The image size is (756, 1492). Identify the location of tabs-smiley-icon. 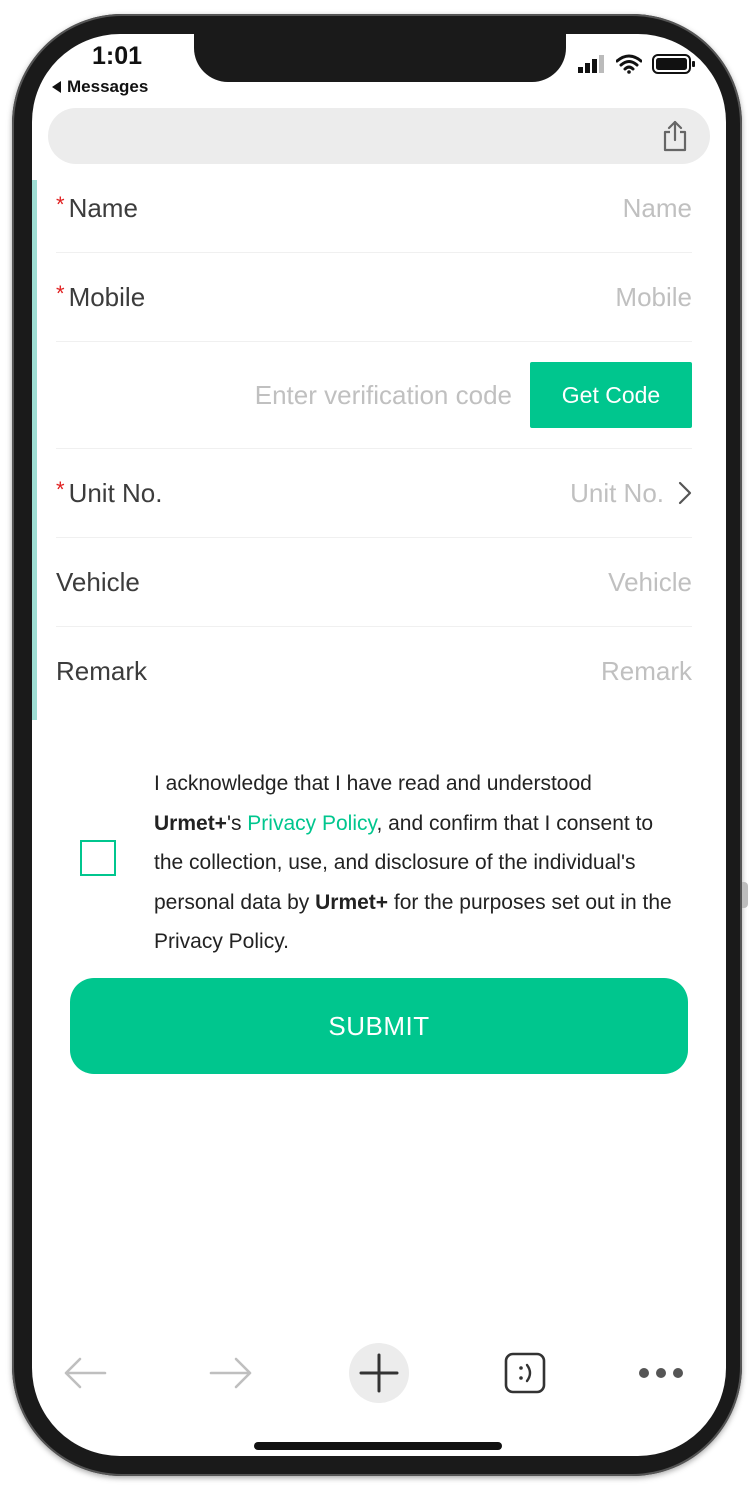
(525, 1373).